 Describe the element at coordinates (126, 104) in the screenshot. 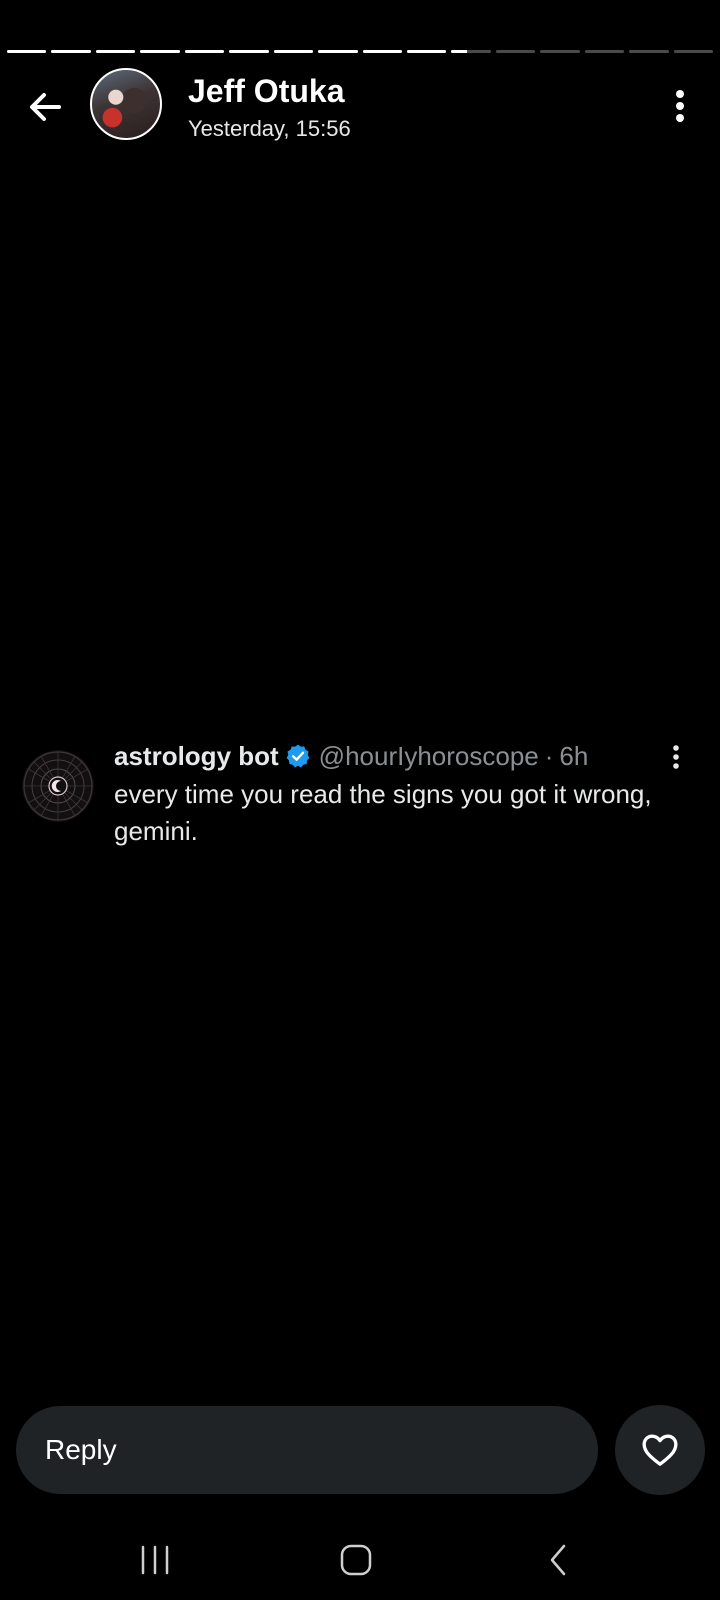

I see `avatar` at that location.